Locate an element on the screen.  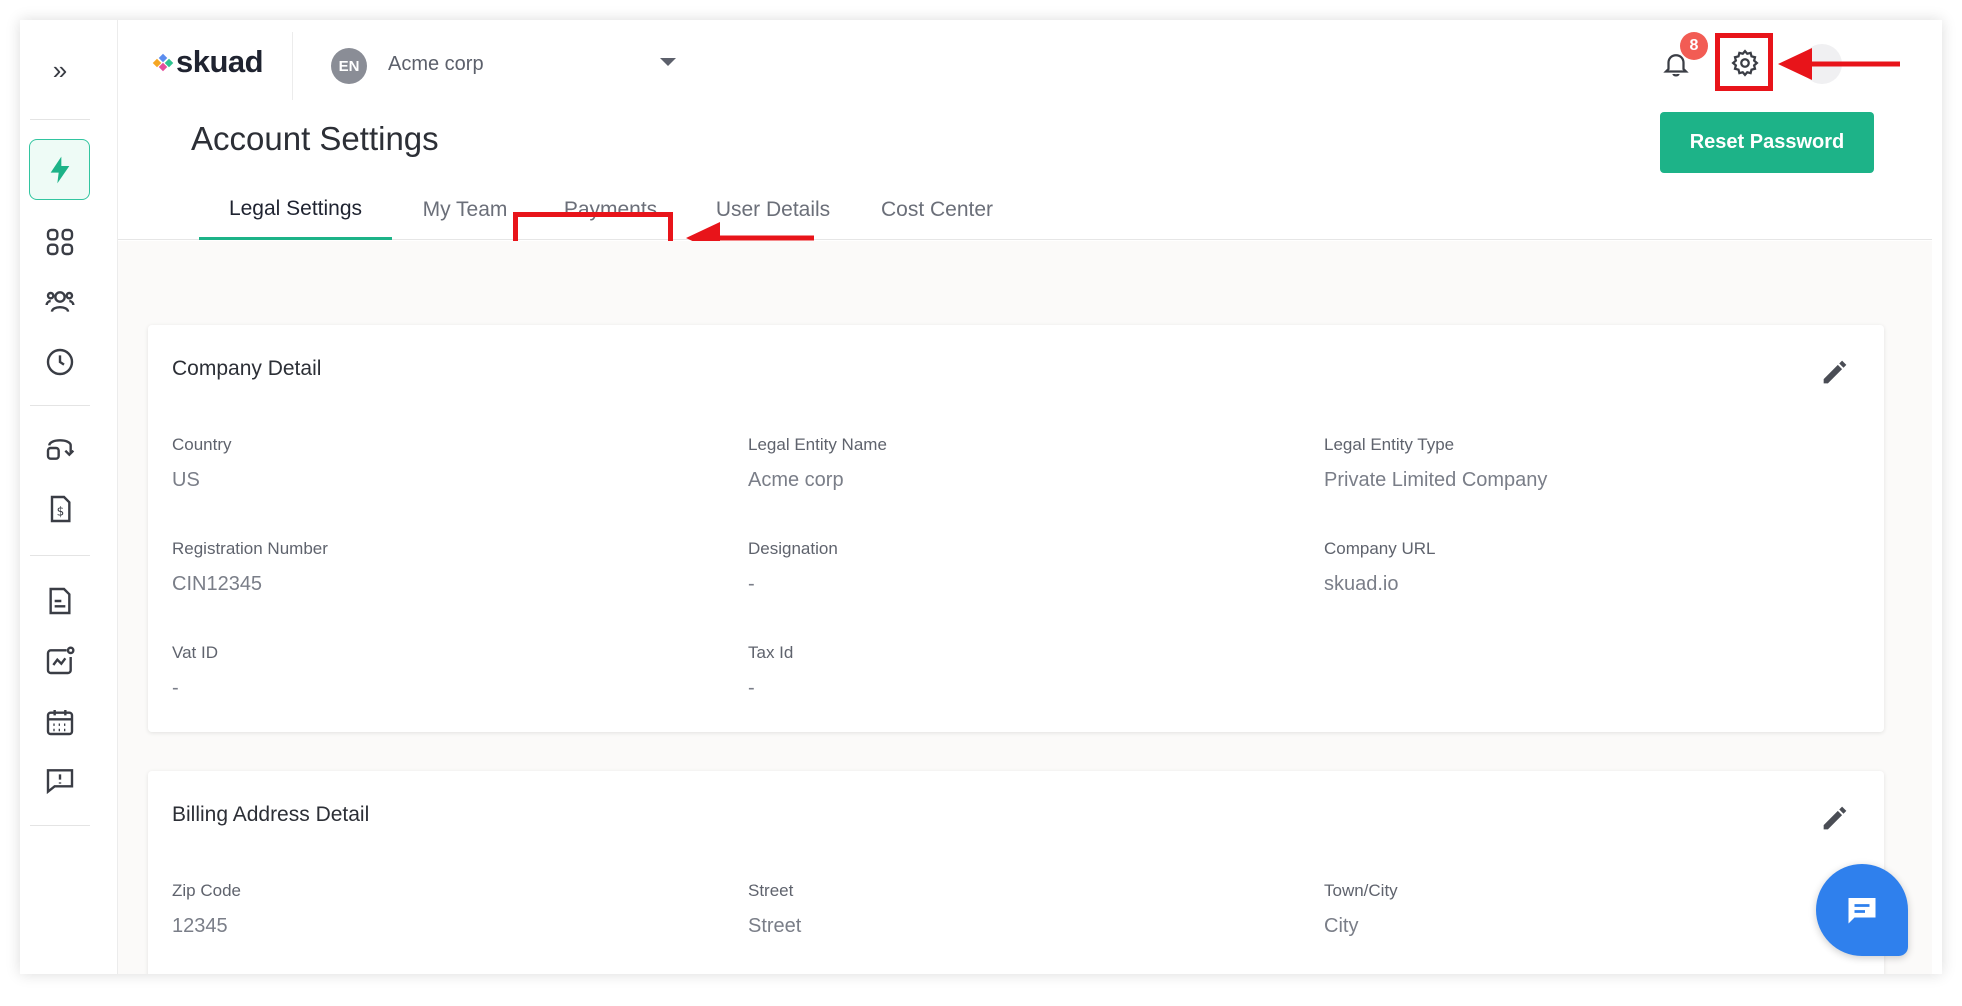
lightning-icon is located at coordinates (59, 169).